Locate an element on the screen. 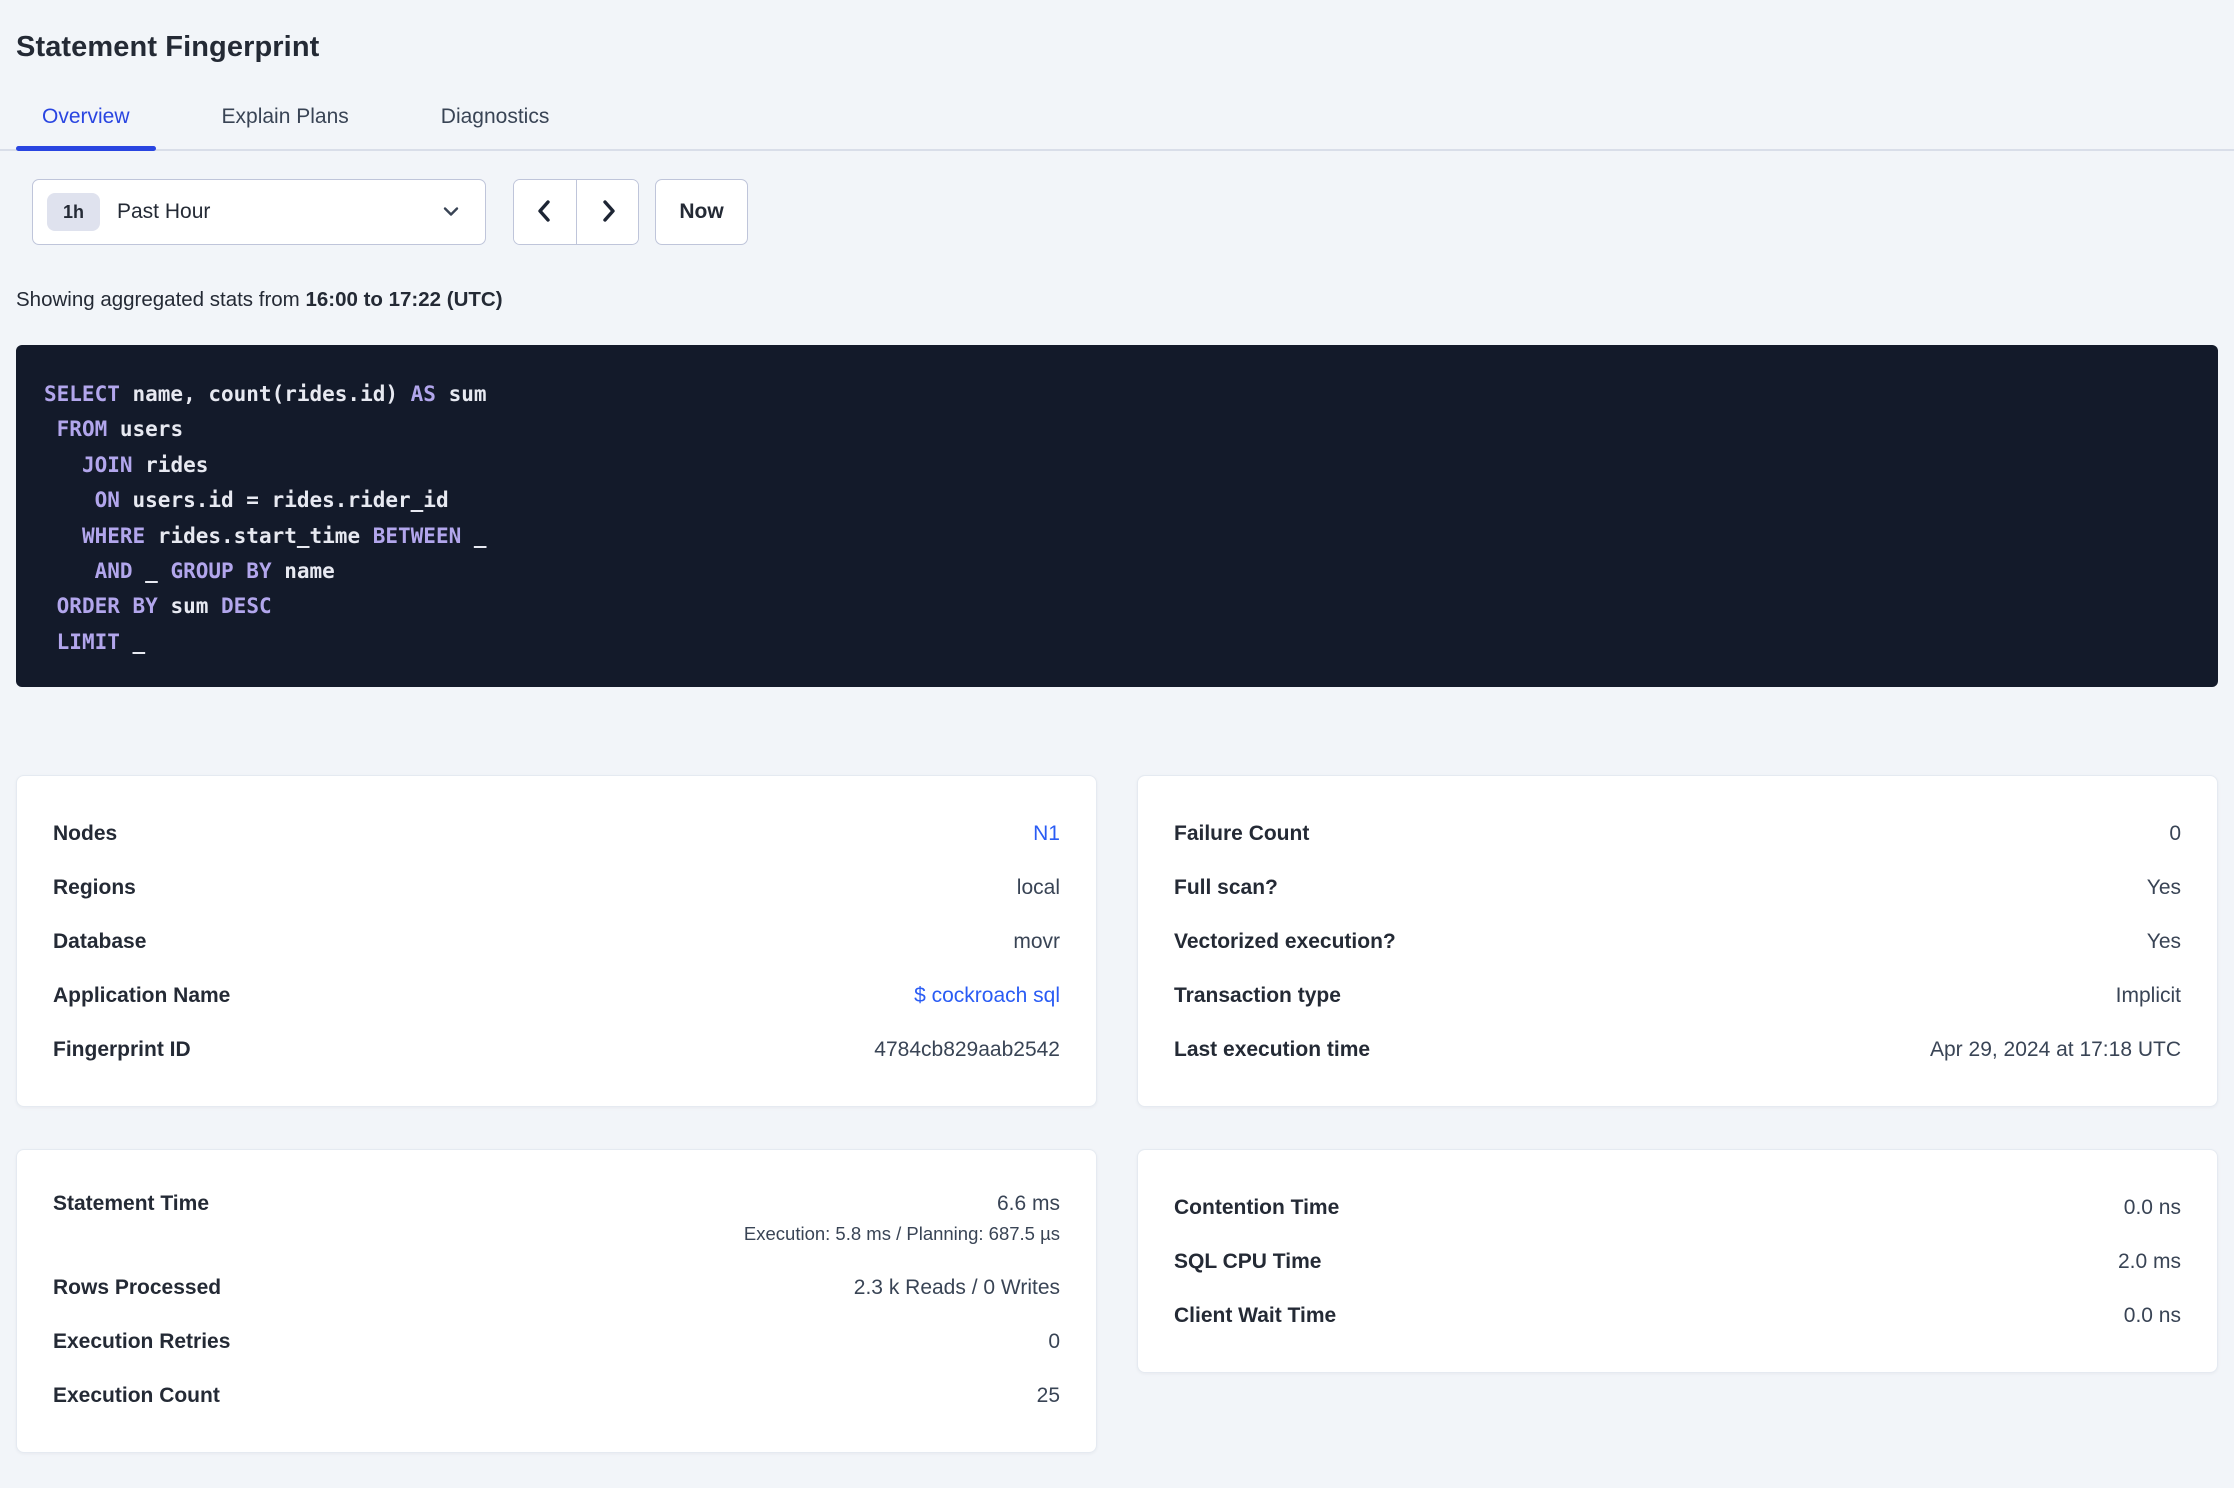 Image resolution: width=2234 pixels, height=1488 pixels. row-value-wrap: Implicit is located at coordinates (2148, 995).